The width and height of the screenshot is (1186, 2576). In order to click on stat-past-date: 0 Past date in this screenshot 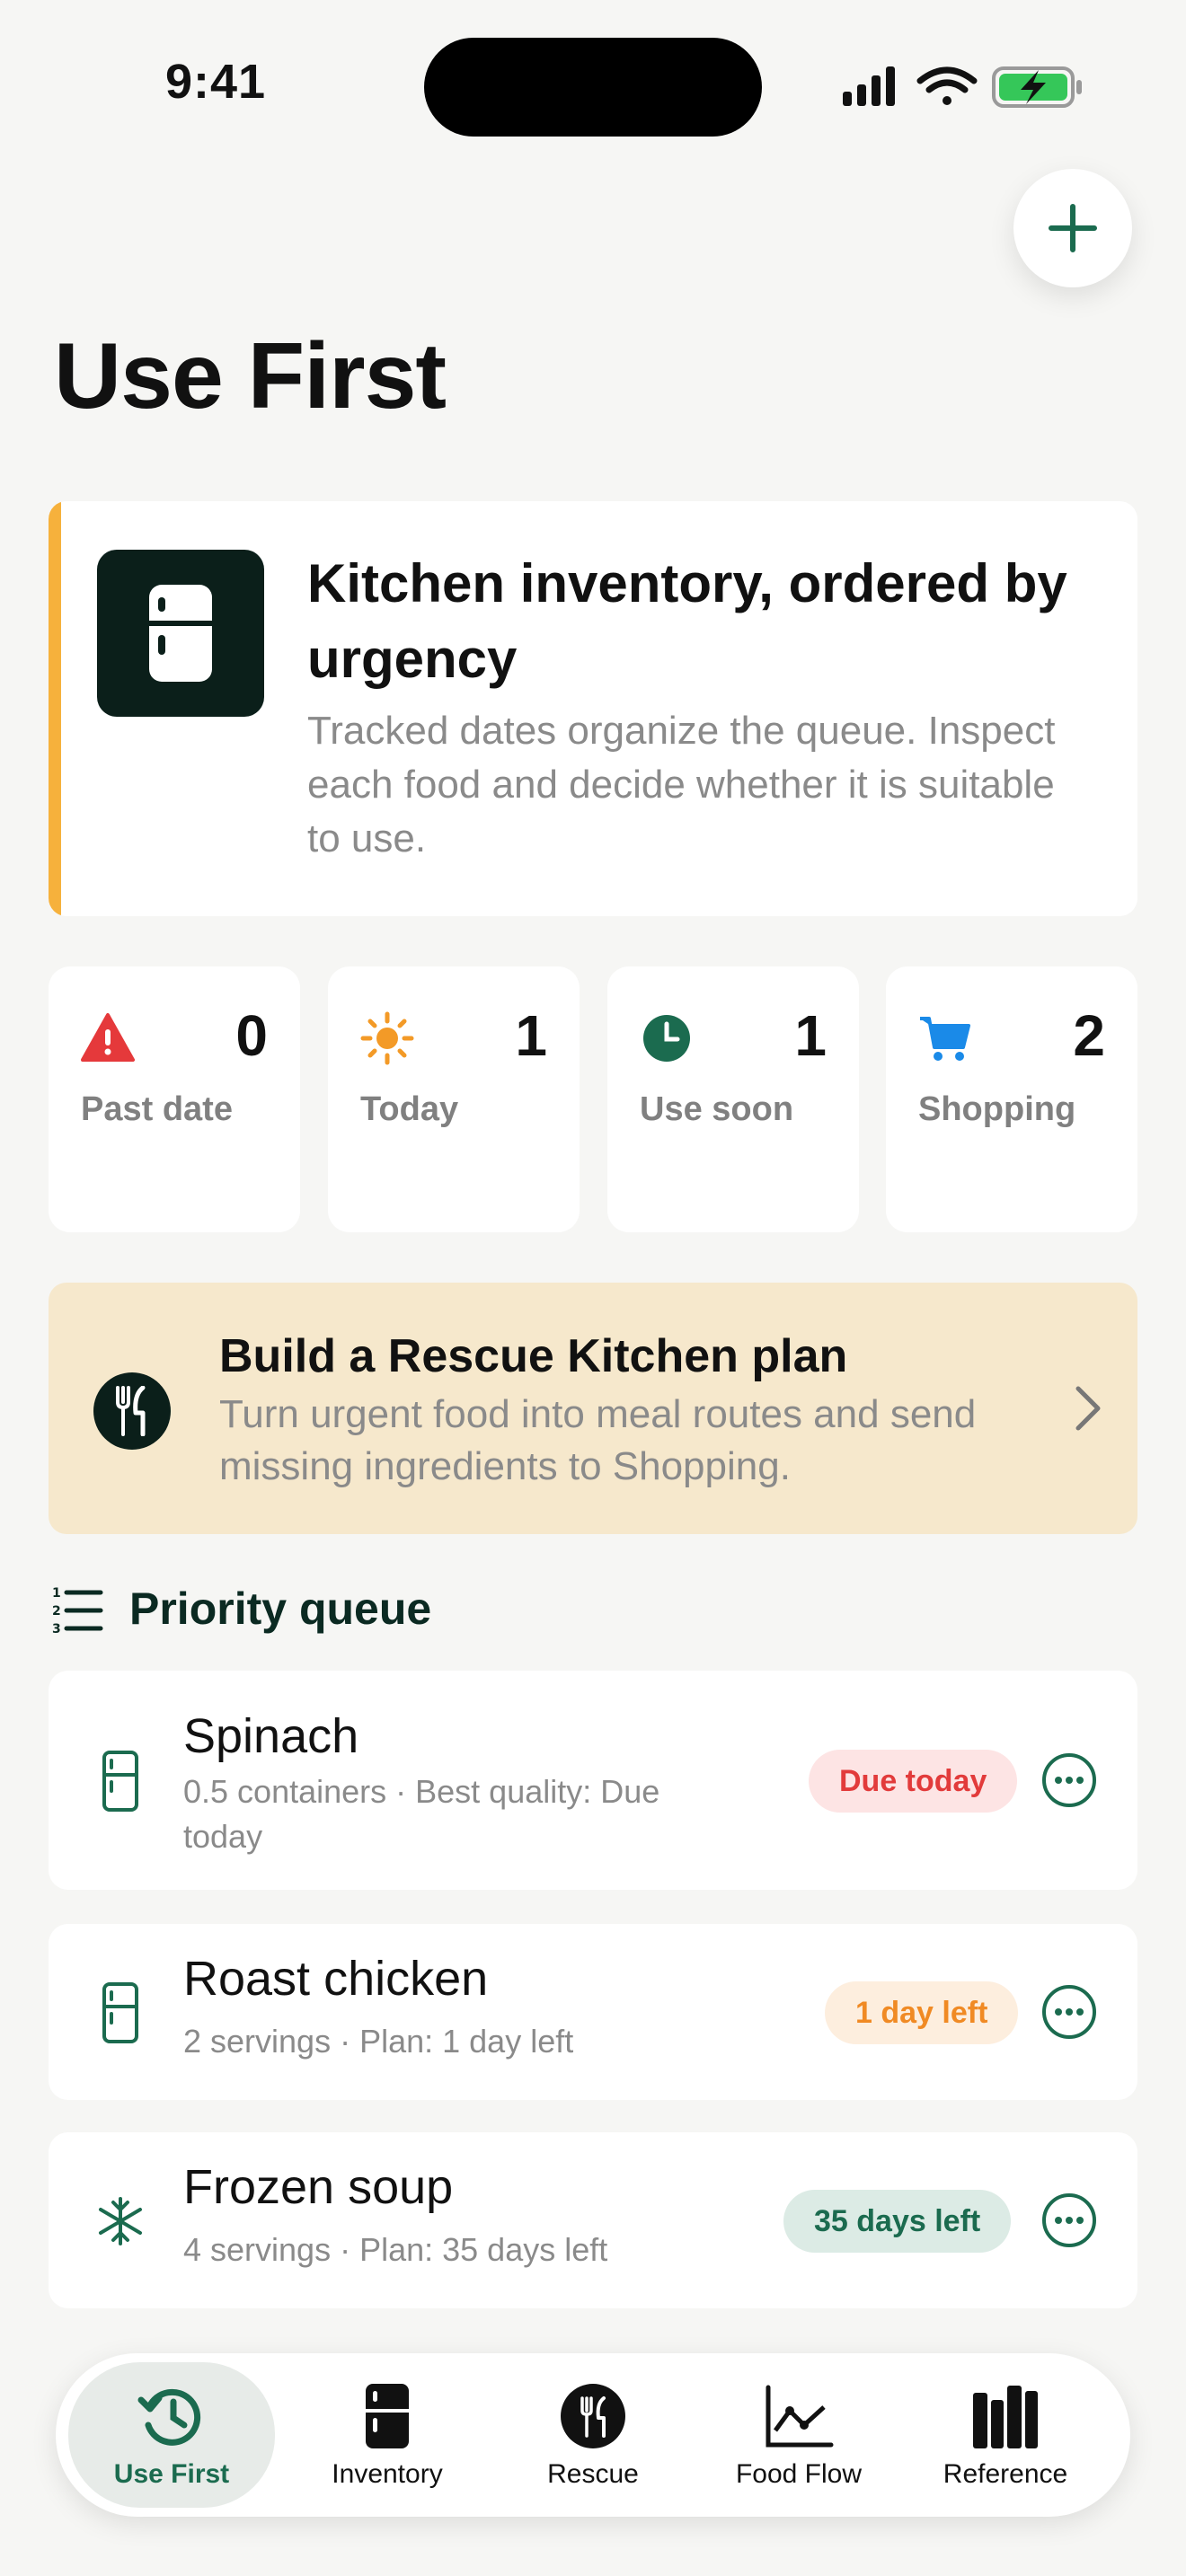, I will do `click(174, 1099)`.